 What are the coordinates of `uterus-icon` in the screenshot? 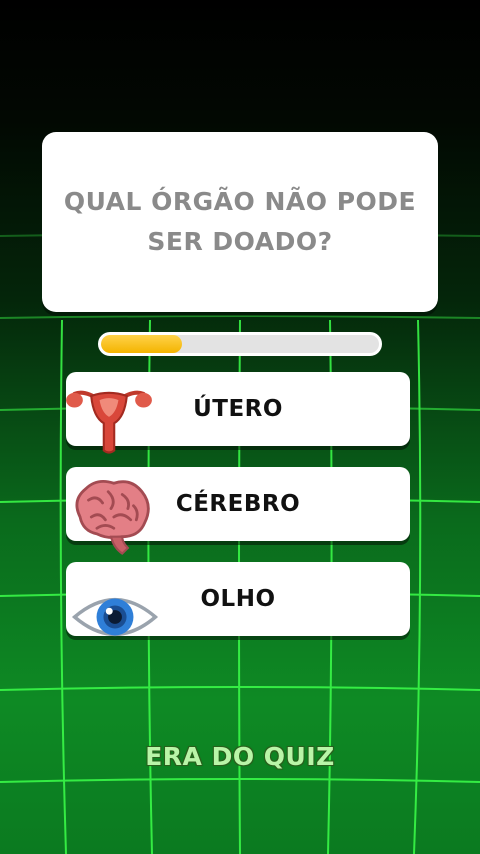 It's located at (109, 422).